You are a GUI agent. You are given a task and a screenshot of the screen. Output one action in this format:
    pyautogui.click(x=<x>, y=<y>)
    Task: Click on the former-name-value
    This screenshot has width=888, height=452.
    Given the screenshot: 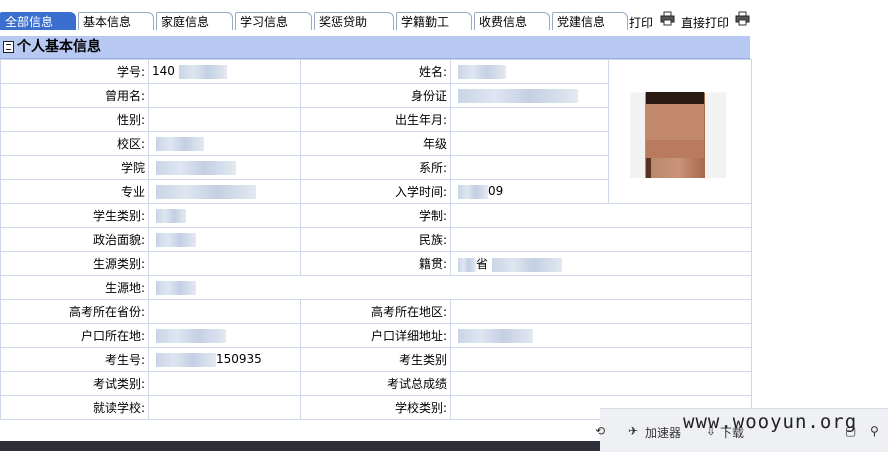 What is the action you would take?
    pyautogui.click(x=224, y=95)
    